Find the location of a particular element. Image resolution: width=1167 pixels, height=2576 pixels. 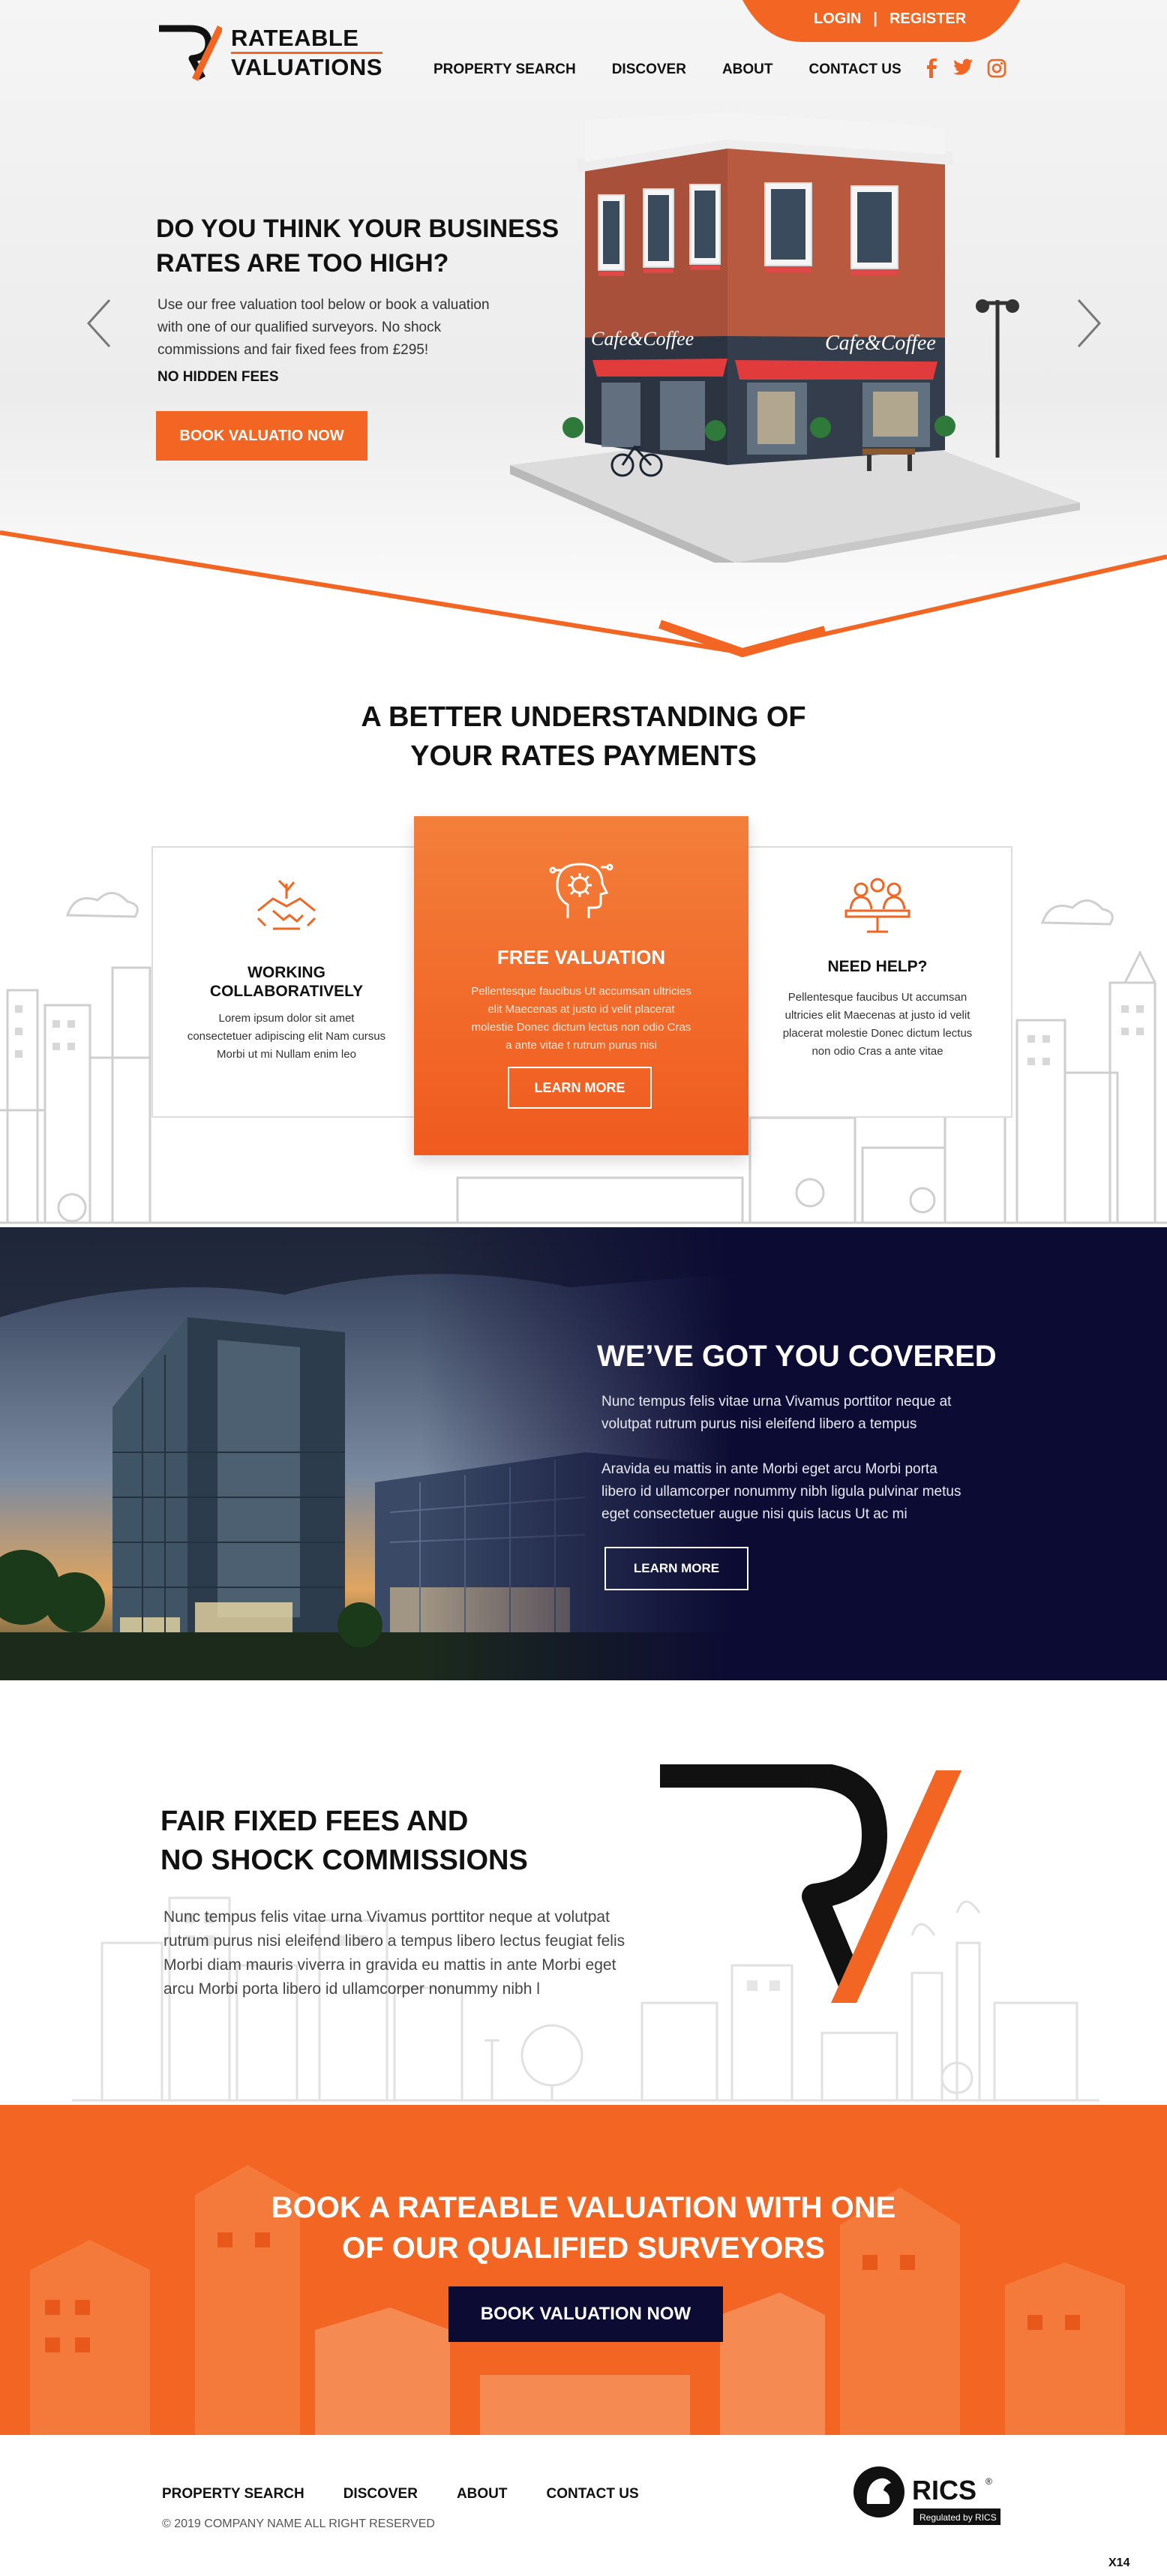

nav-property-search: PROPERTY SEARCH is located at coordinates (505, 70).